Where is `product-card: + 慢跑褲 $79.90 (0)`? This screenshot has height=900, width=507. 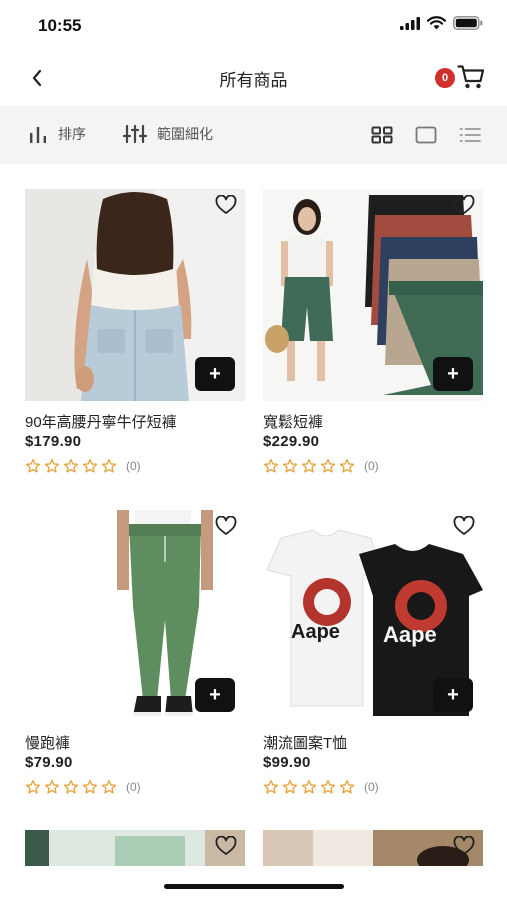
product-card: + 慢跑褲 $79.90 (0) is located at coordinates (135, 655).